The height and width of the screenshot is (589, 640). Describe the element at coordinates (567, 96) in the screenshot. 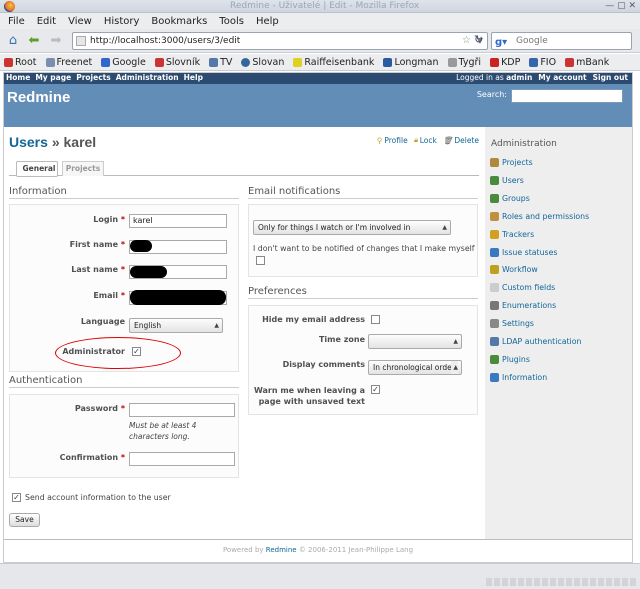

I see `search-input` at that location.